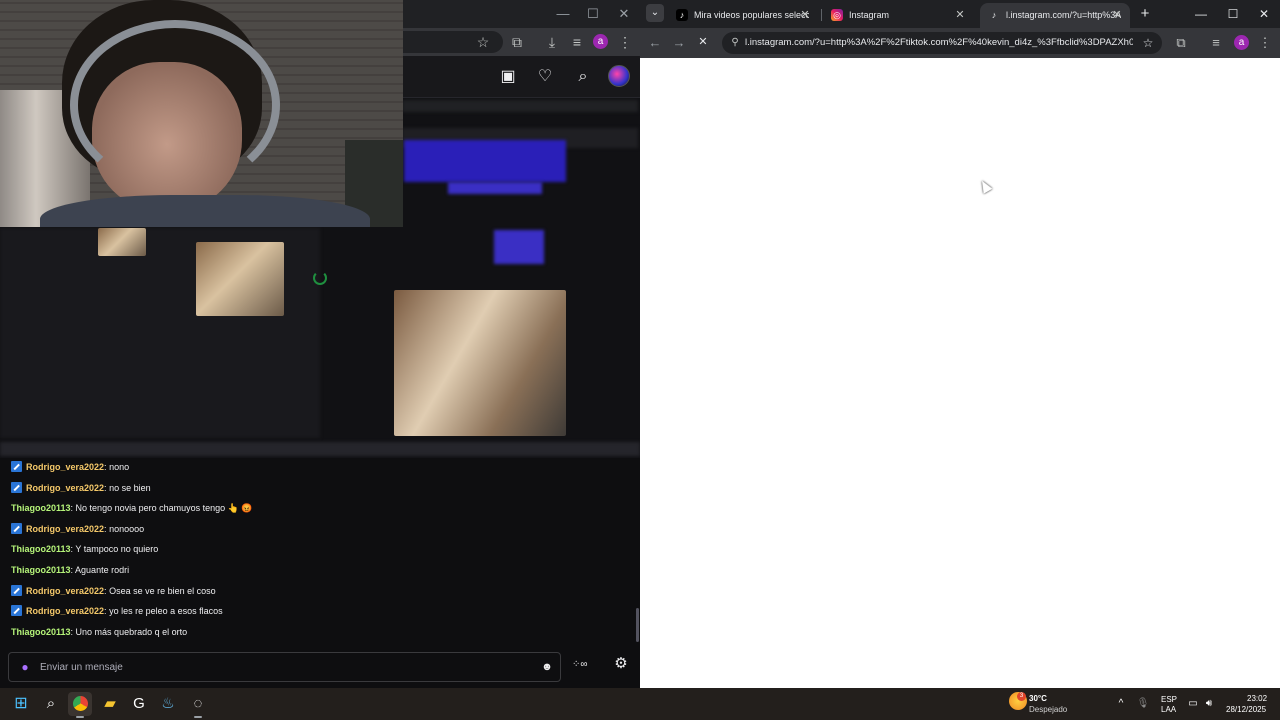 This screenshot has width=1280, height=720. I want to click on chrome-logo, so click(80, 703).